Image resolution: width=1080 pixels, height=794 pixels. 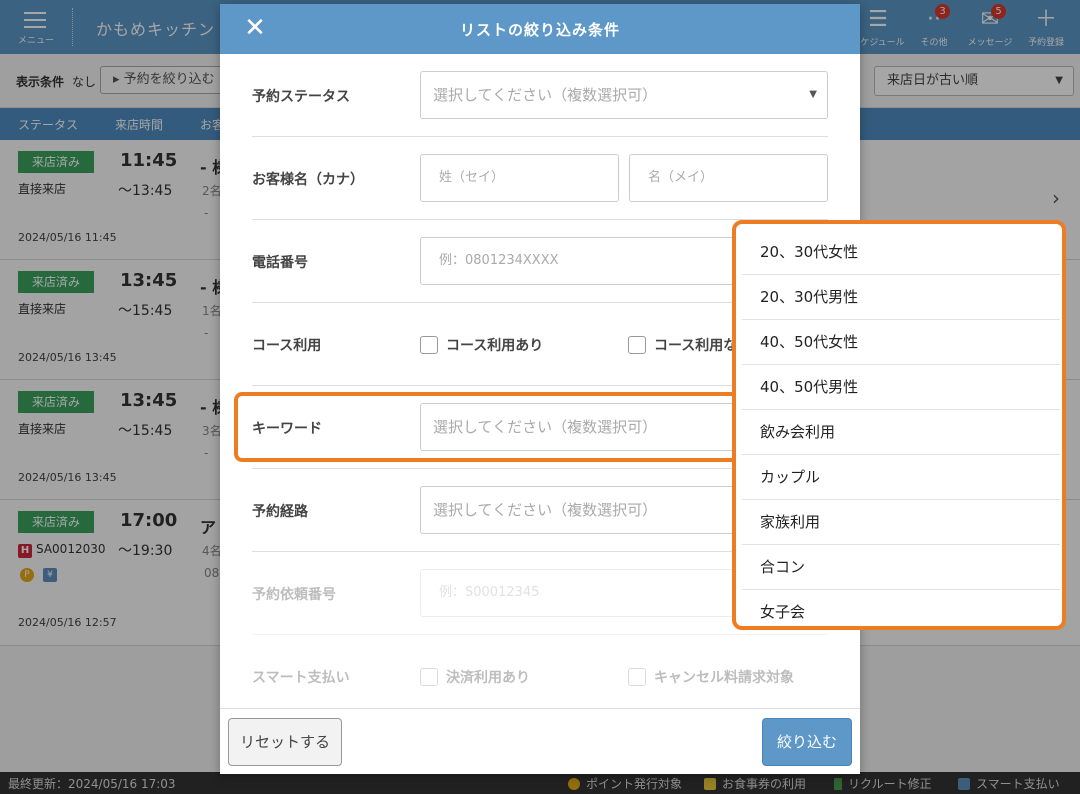 I want to click on smartpay-used-text: 決済利用あり, so click(x=488, y=678).